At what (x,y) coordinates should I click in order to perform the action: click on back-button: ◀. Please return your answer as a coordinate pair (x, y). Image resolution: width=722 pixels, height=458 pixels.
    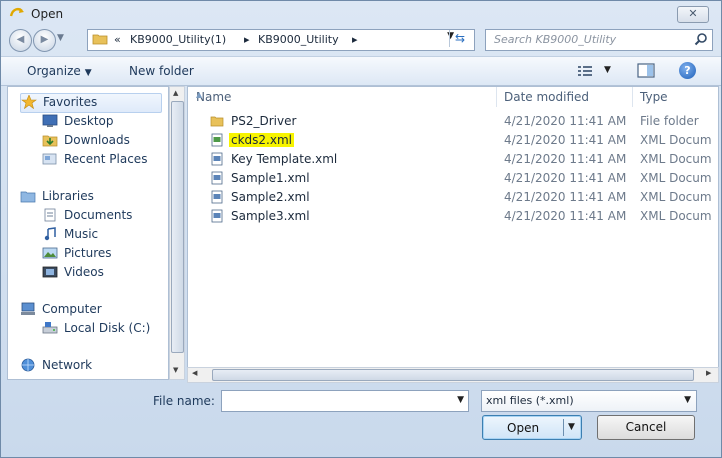
    Looking at the image, I should click on (20, 40).